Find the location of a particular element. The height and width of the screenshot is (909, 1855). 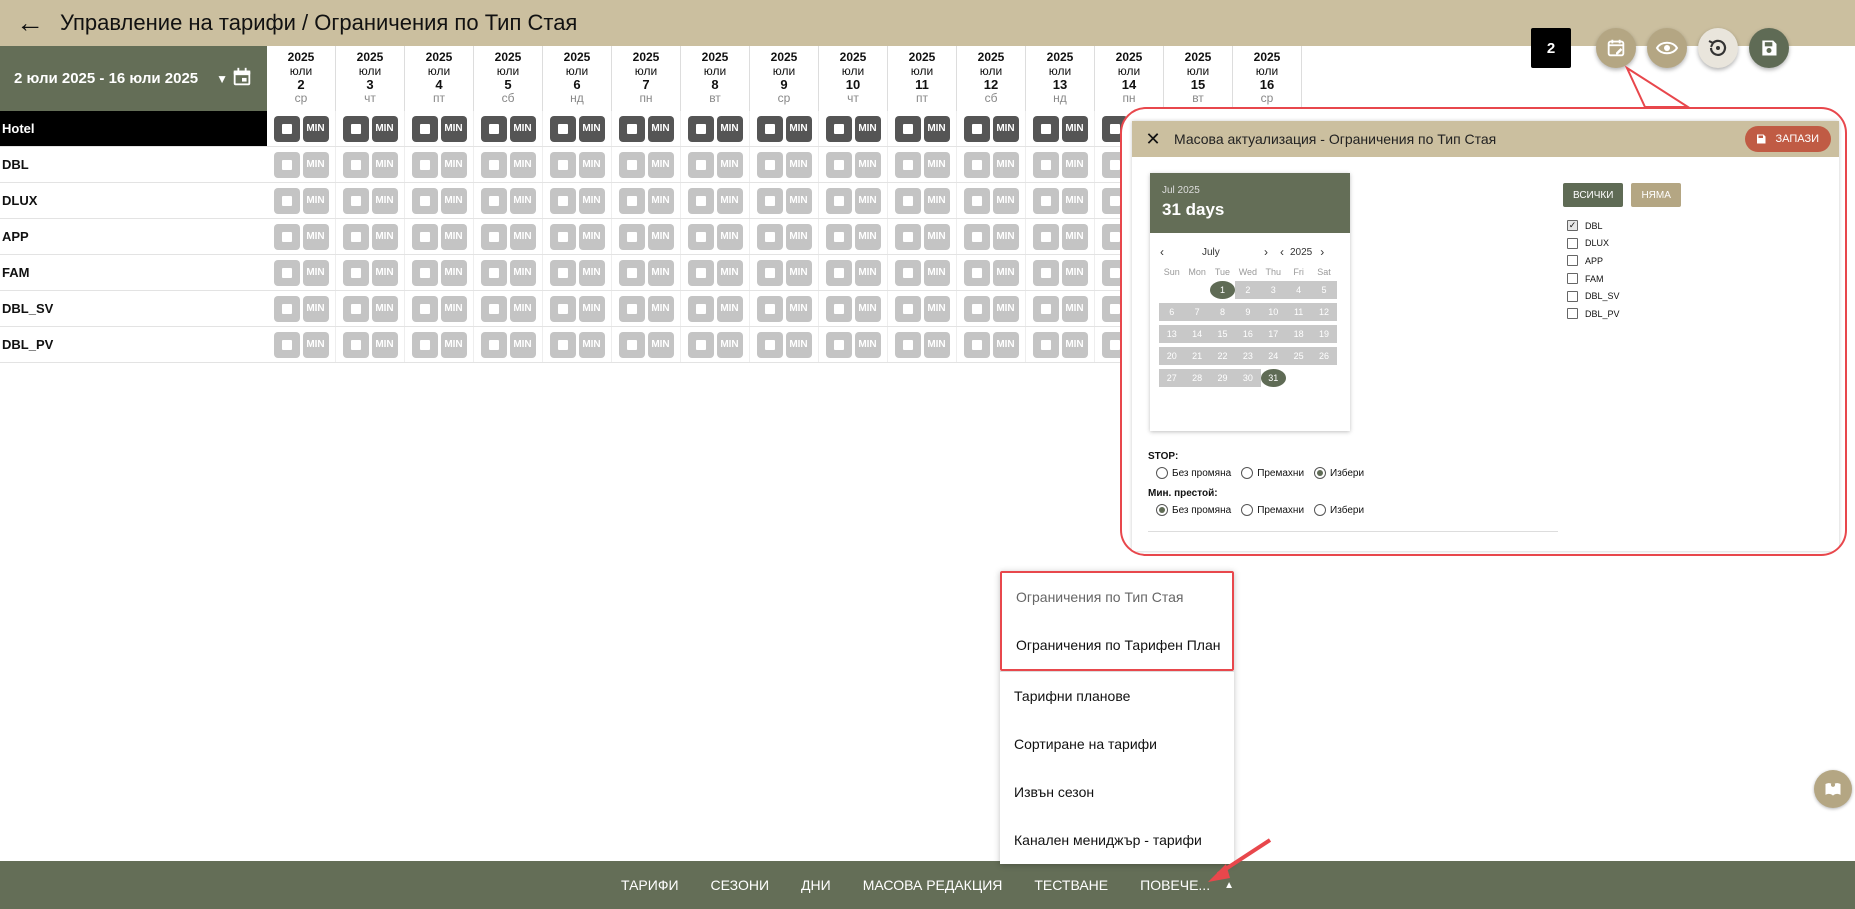

nav-rates: ТАРИФИ is located at coordinates (650, 885).